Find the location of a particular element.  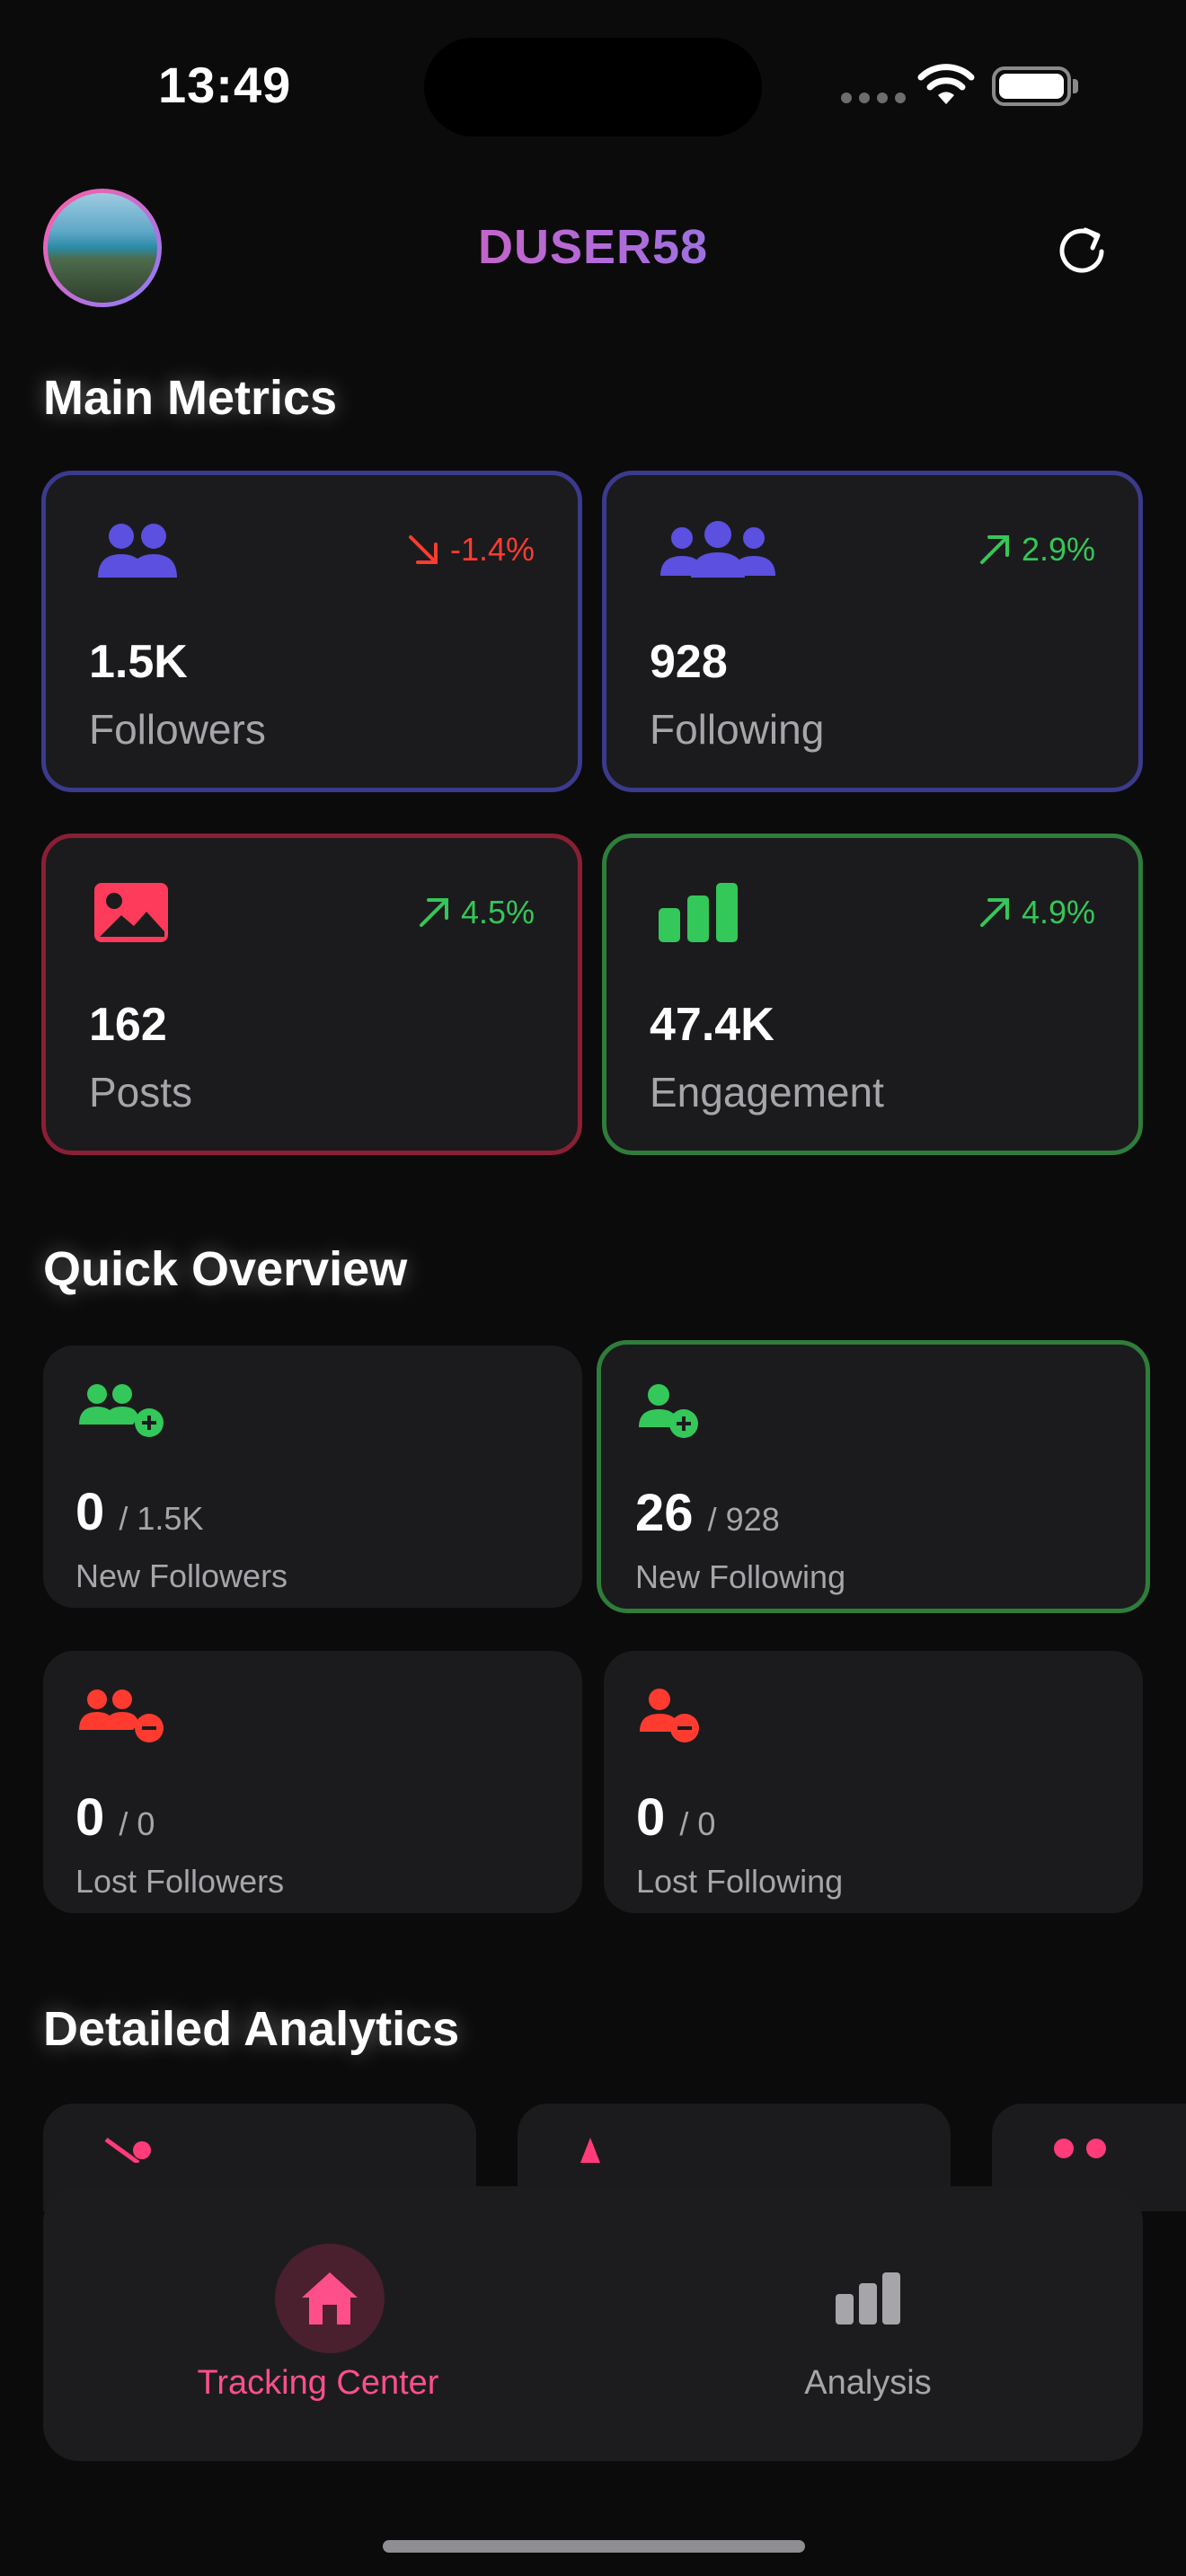

battery-icon is located at coordinates (1031, 86).